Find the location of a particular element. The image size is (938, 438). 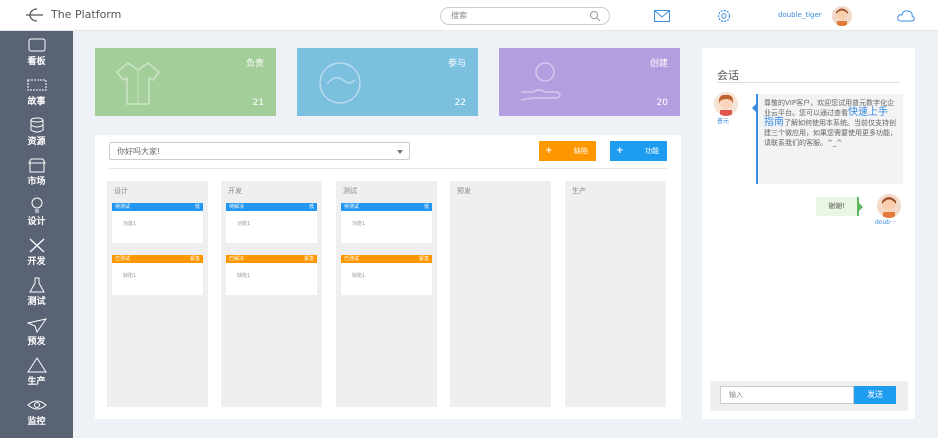

sidebar-item-resource: 资源 is located at coordinates (36, 133).